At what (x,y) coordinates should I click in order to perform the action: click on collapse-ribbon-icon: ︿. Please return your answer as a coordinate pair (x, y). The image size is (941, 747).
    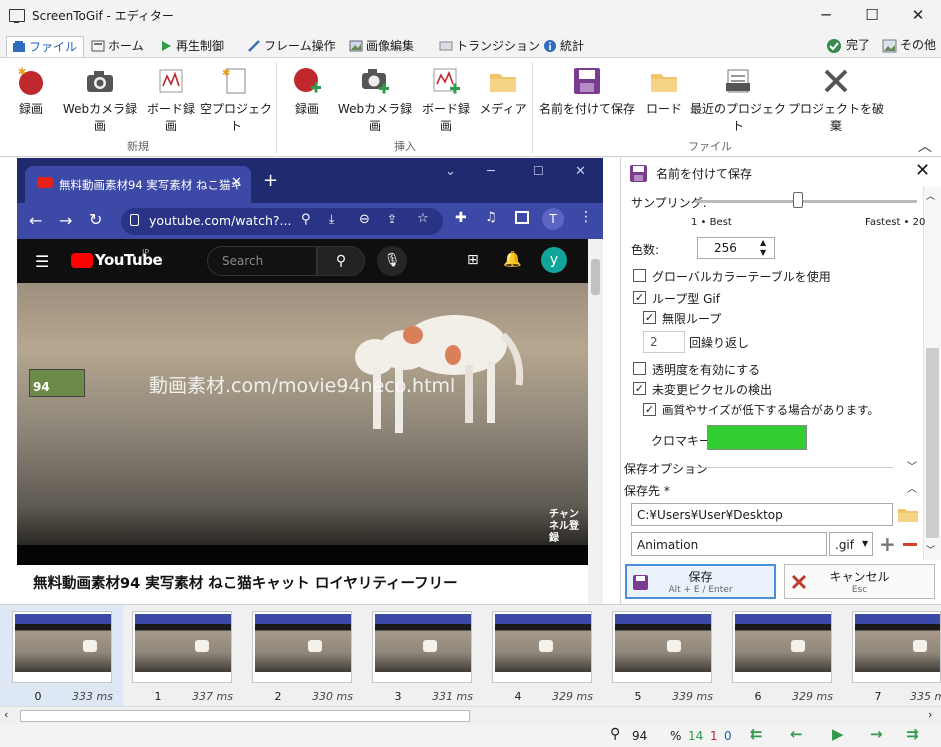
    Looking at the image, I should click on (925, 146).